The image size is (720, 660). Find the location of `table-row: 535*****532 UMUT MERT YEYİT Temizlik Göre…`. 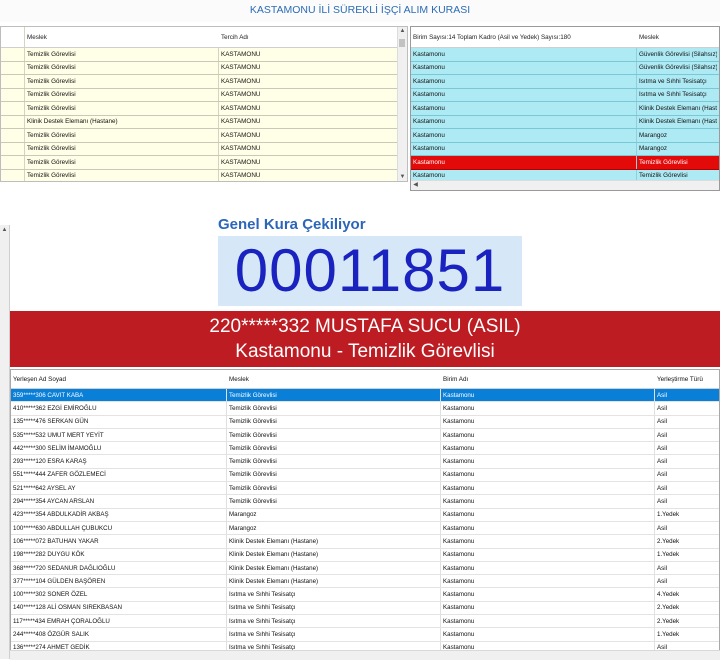

table-row: 535*****532 UMUT MERT YEYİT Temizlik Göre… is located at coordinates (365, 435).